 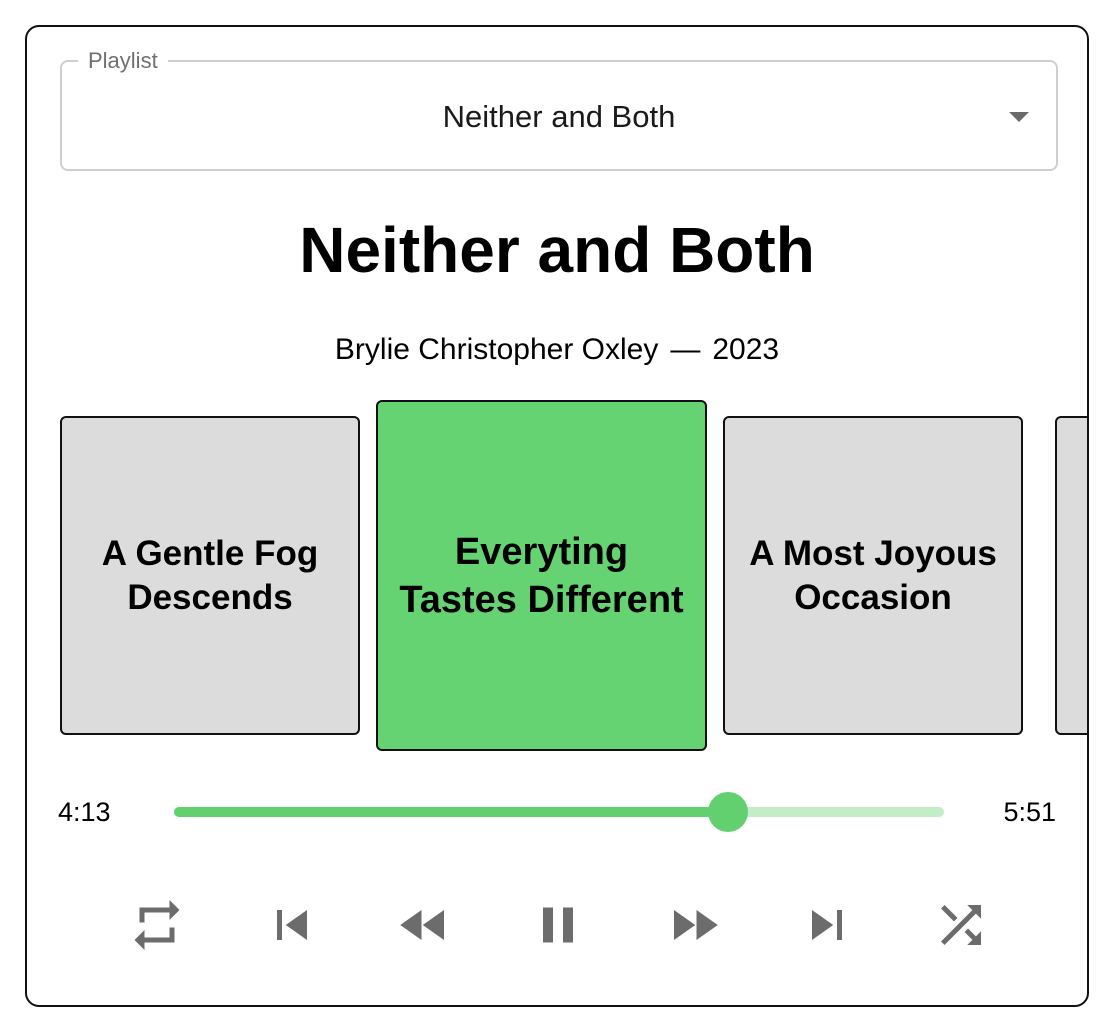 I want to click on progress-slider, so click(x=559, y=812).